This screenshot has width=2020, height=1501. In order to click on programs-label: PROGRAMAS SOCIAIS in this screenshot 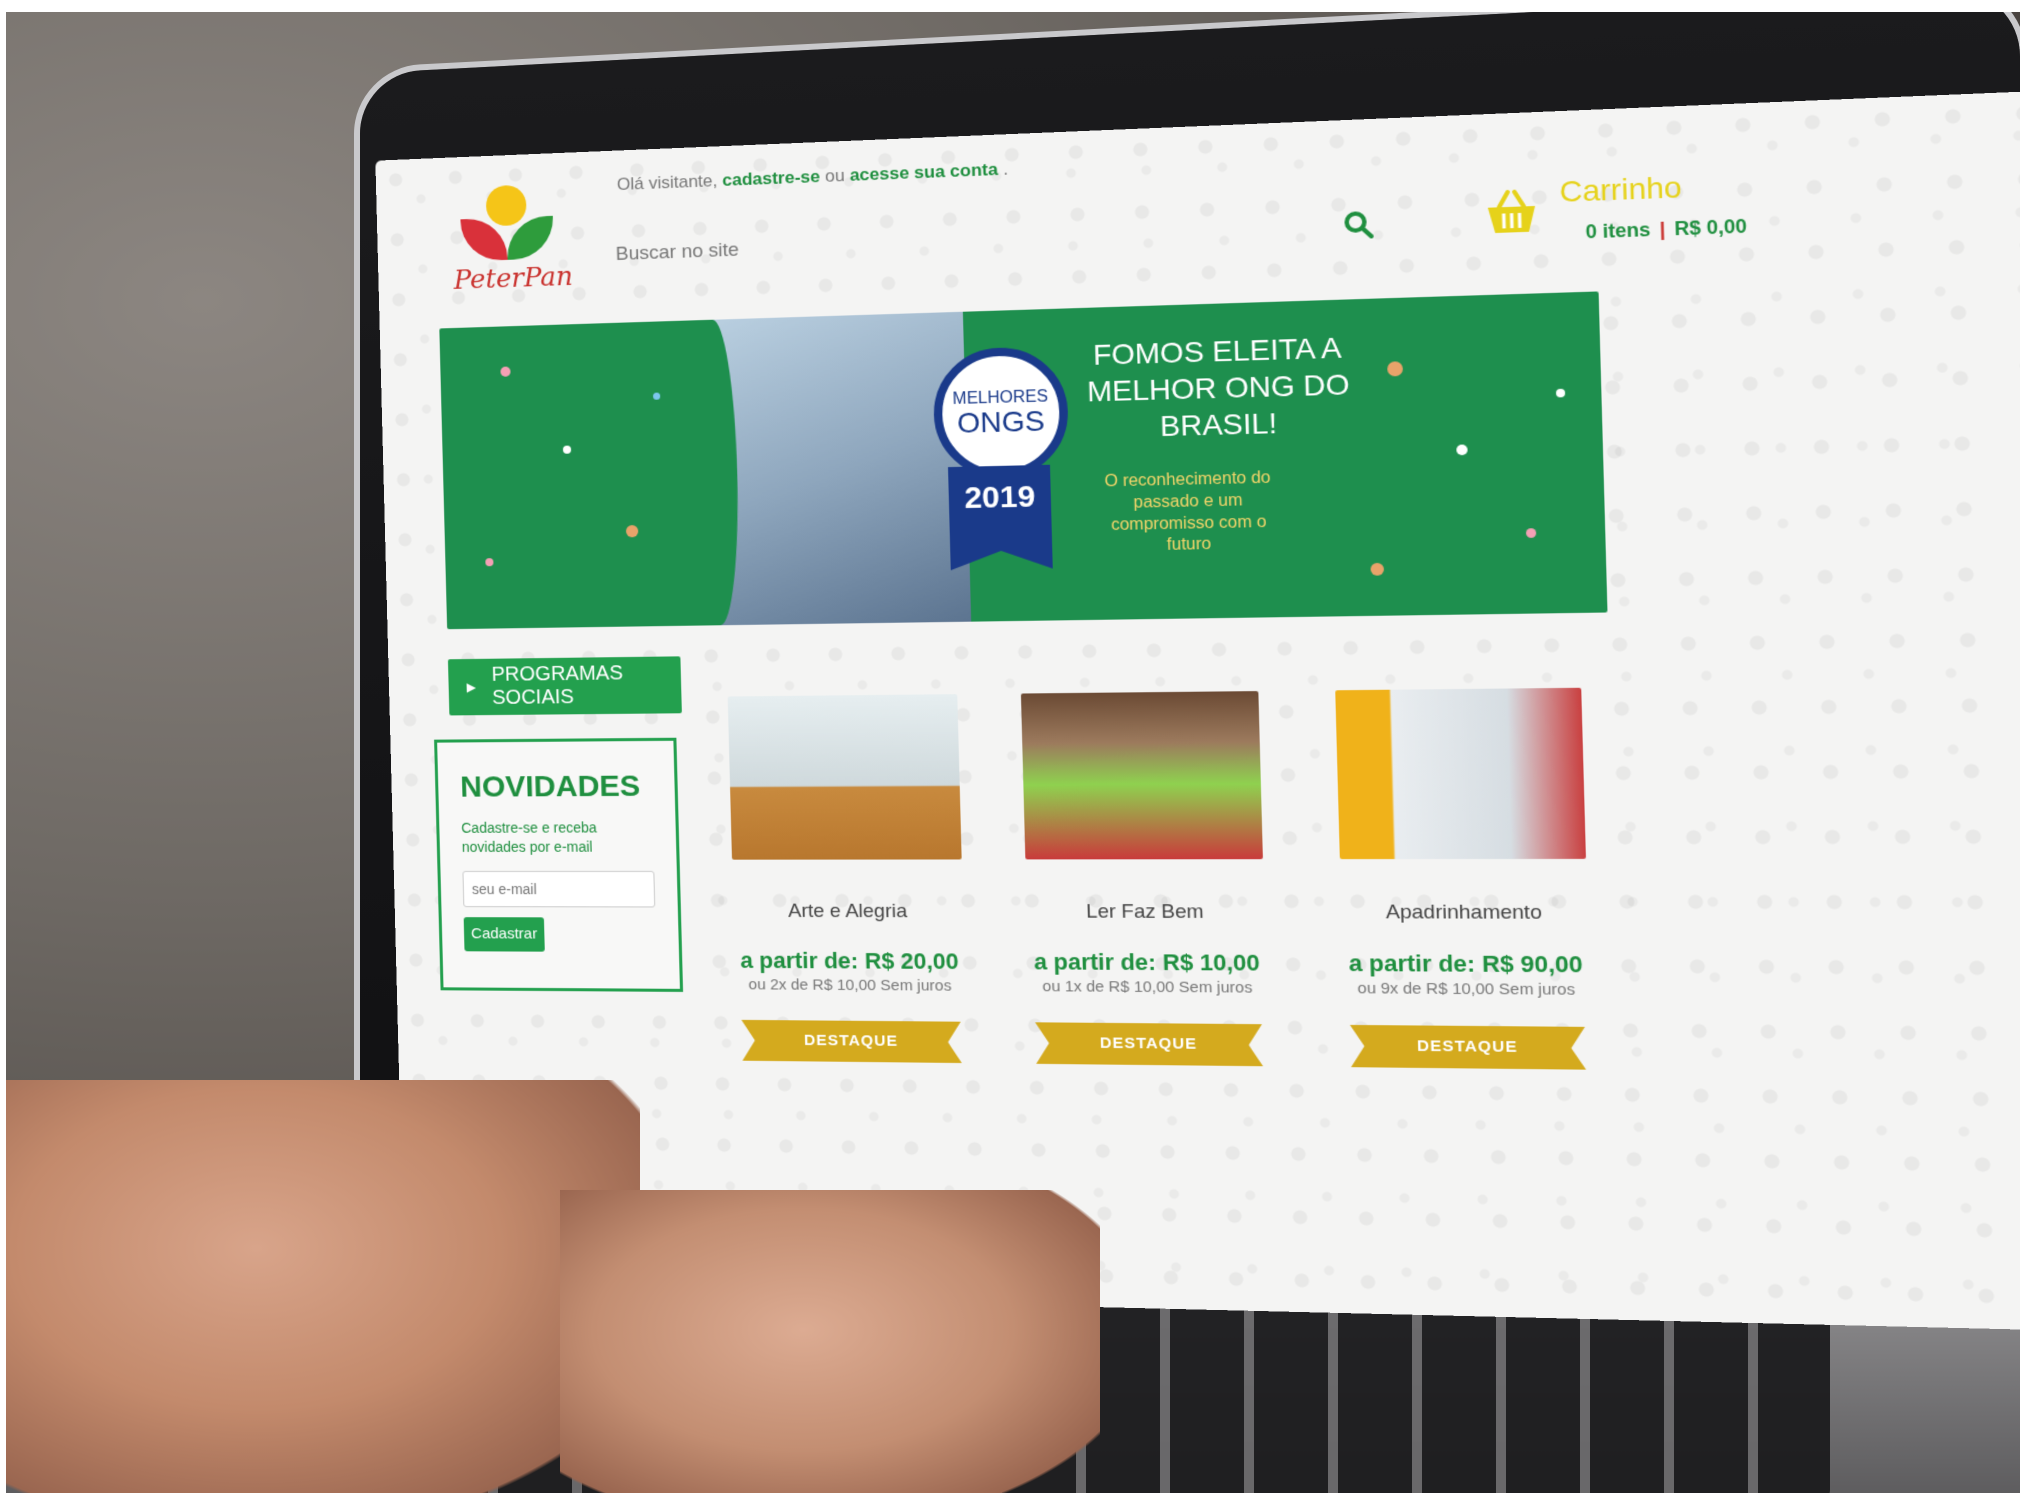, I will do `click(557, 686)`.